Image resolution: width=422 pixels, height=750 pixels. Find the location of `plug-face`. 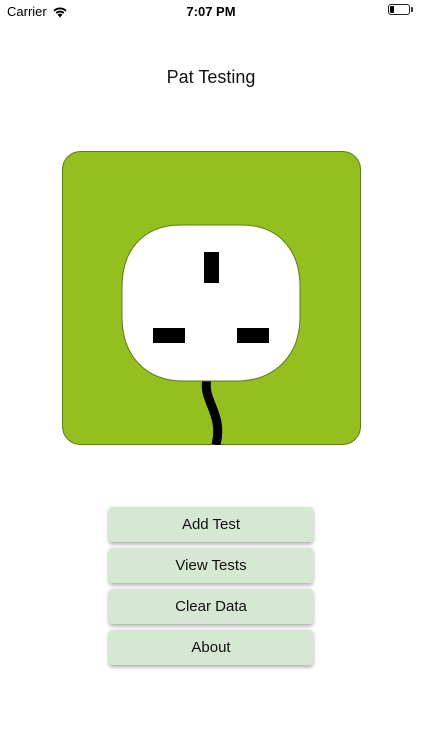

plug-face is located at coordinates (211, 303).